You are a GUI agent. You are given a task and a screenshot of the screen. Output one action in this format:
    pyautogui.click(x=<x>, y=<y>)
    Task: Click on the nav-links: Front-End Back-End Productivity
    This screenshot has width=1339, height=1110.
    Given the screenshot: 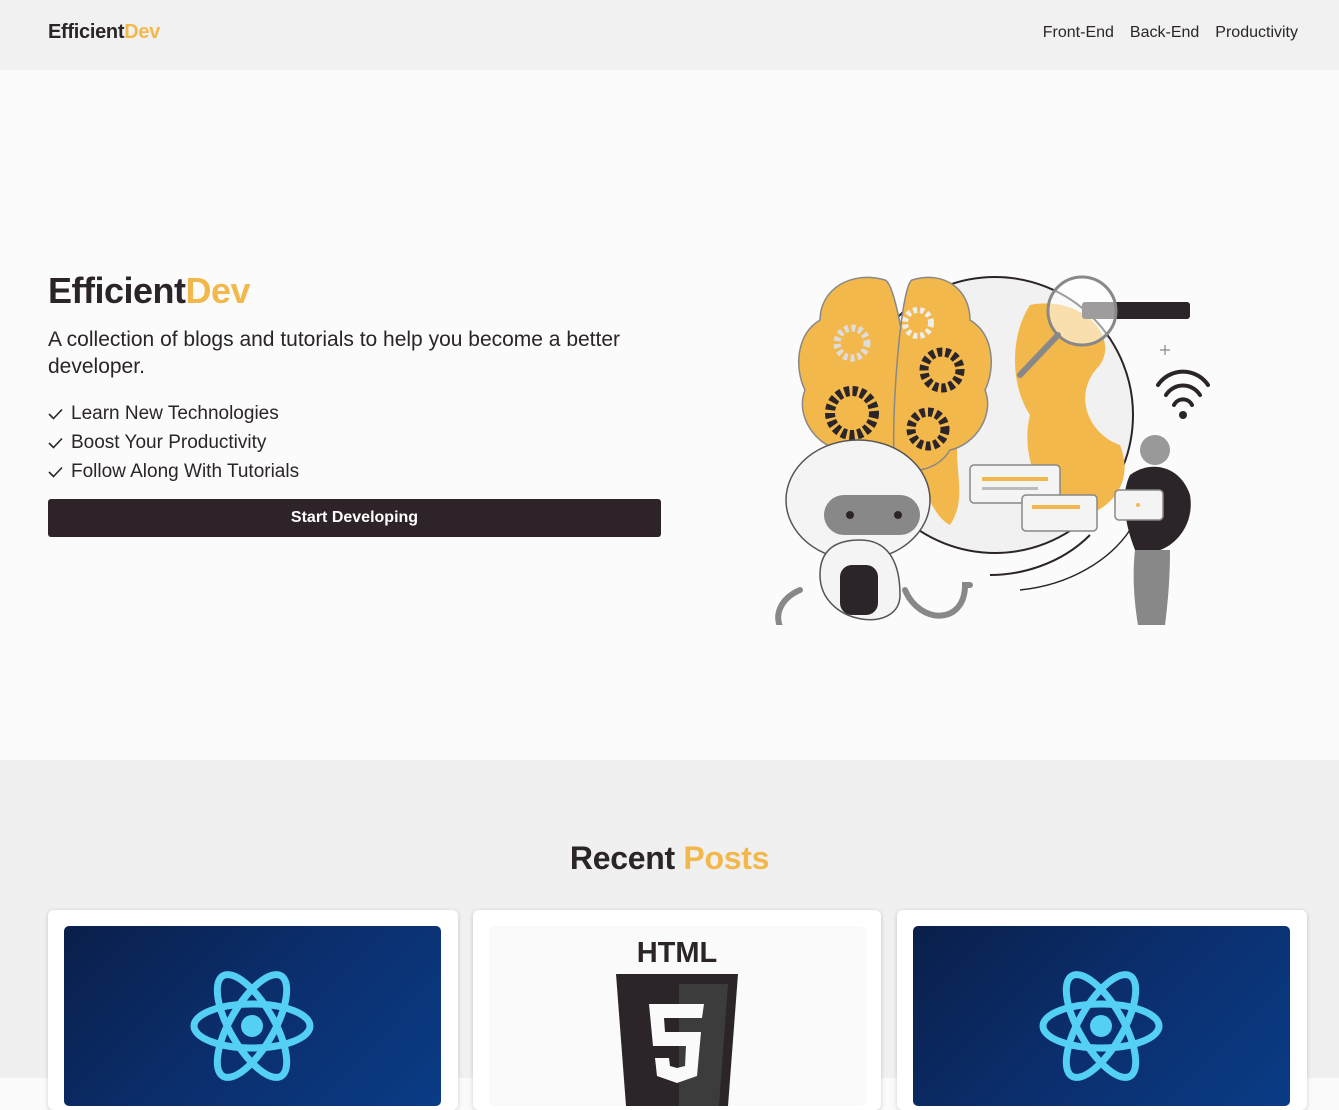 What is the action you would take?
    pyautogui.click(x=1170, y=33)
    